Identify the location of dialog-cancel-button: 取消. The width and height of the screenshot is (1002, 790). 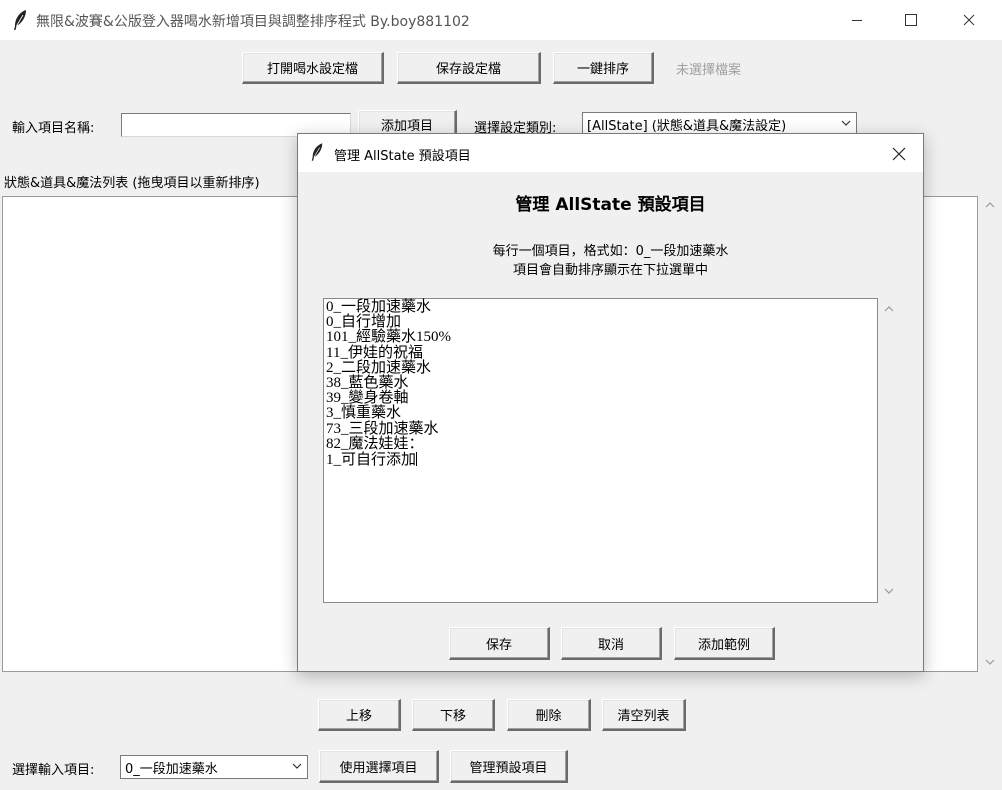
(611, 643).